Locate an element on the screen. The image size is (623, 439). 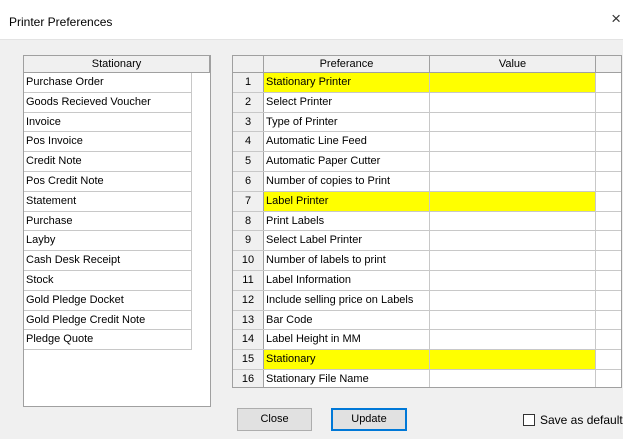
row-number: 7 is located at coordinates (248, 201).